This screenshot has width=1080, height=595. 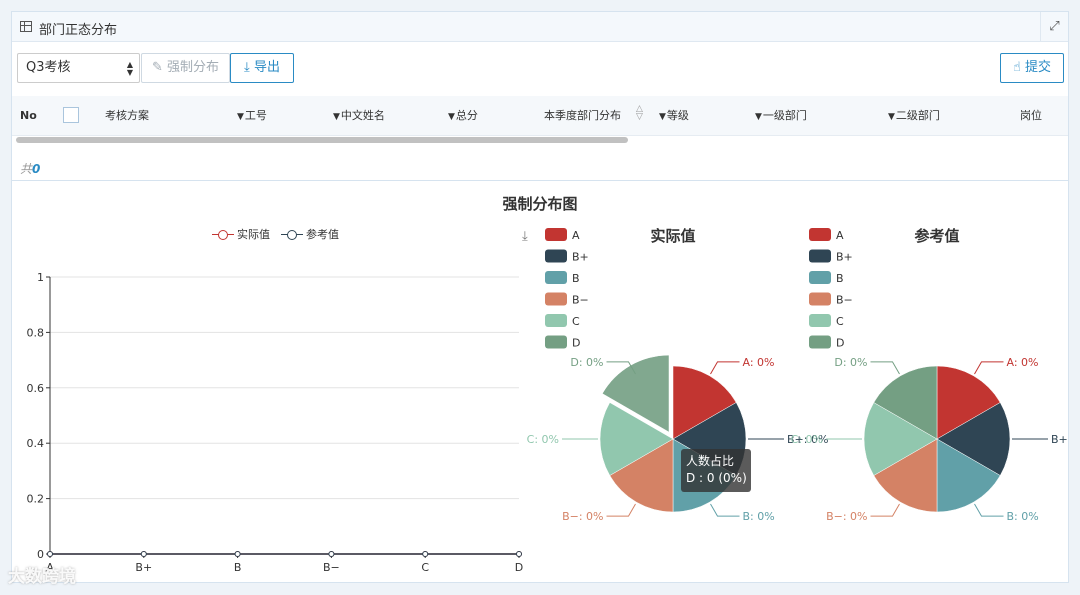 I want to click on y-tick-label: 0.2, so click(x=36, y=499).